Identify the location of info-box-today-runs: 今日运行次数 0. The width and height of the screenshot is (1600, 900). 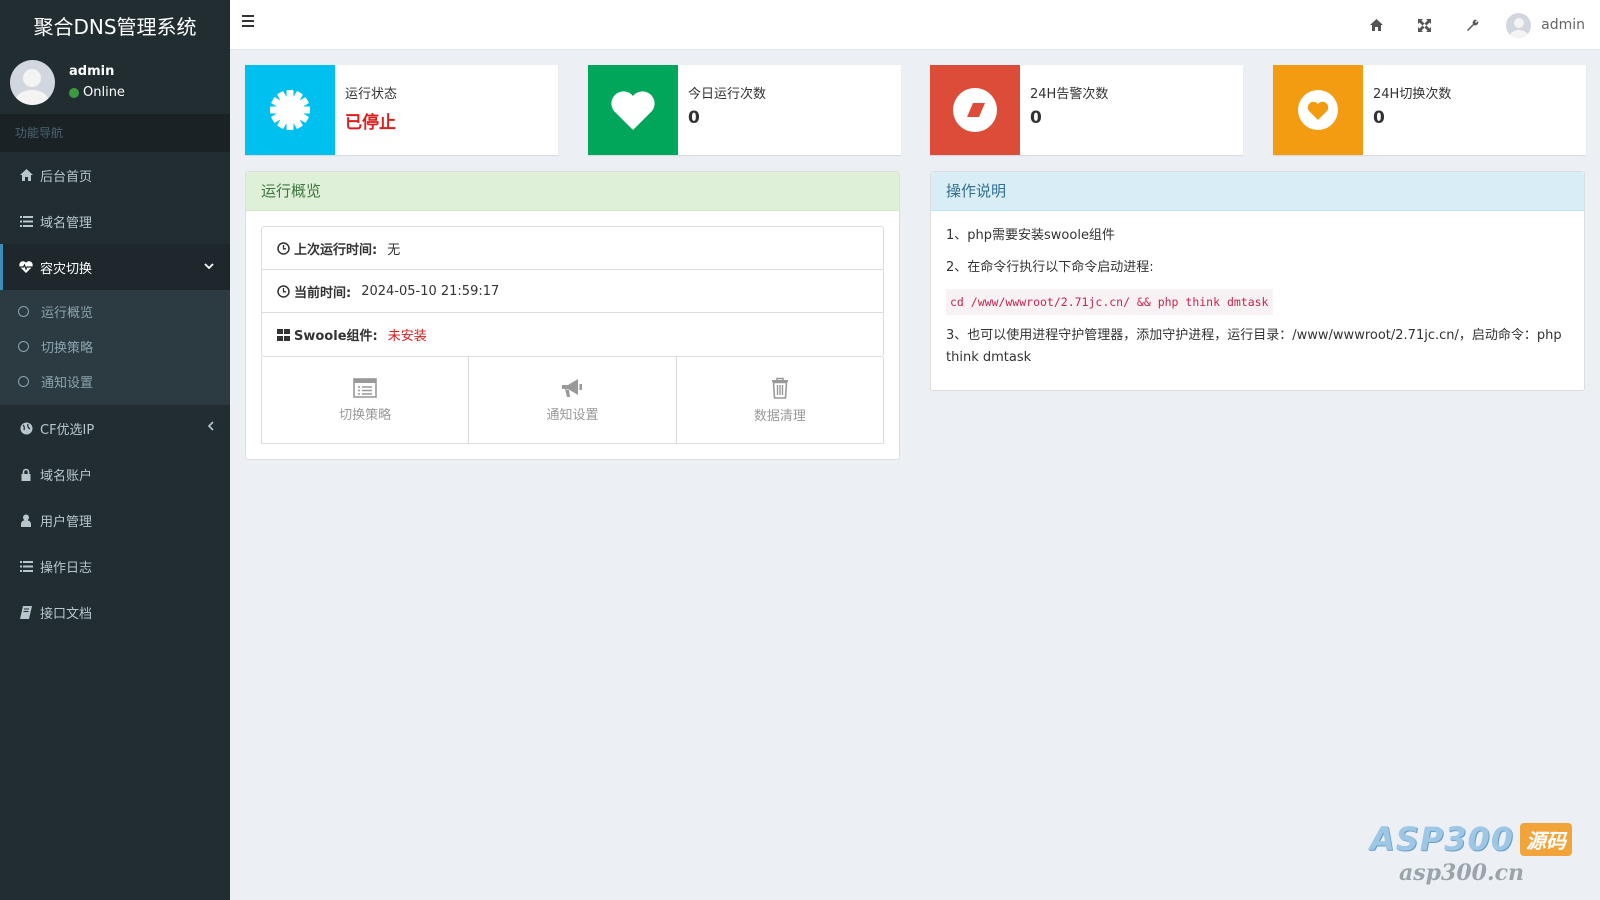
(744, 110).